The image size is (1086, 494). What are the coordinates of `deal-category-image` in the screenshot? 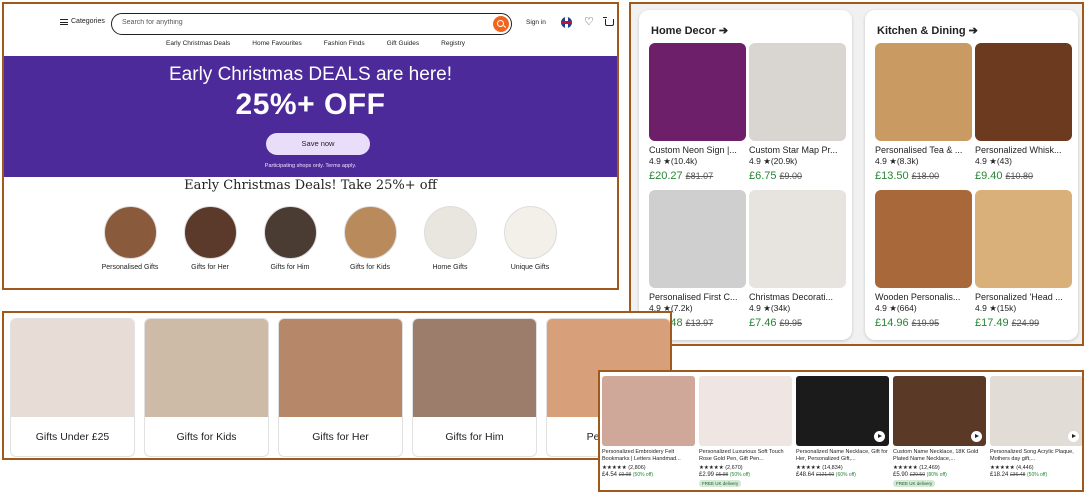 It's located at (370, 232).